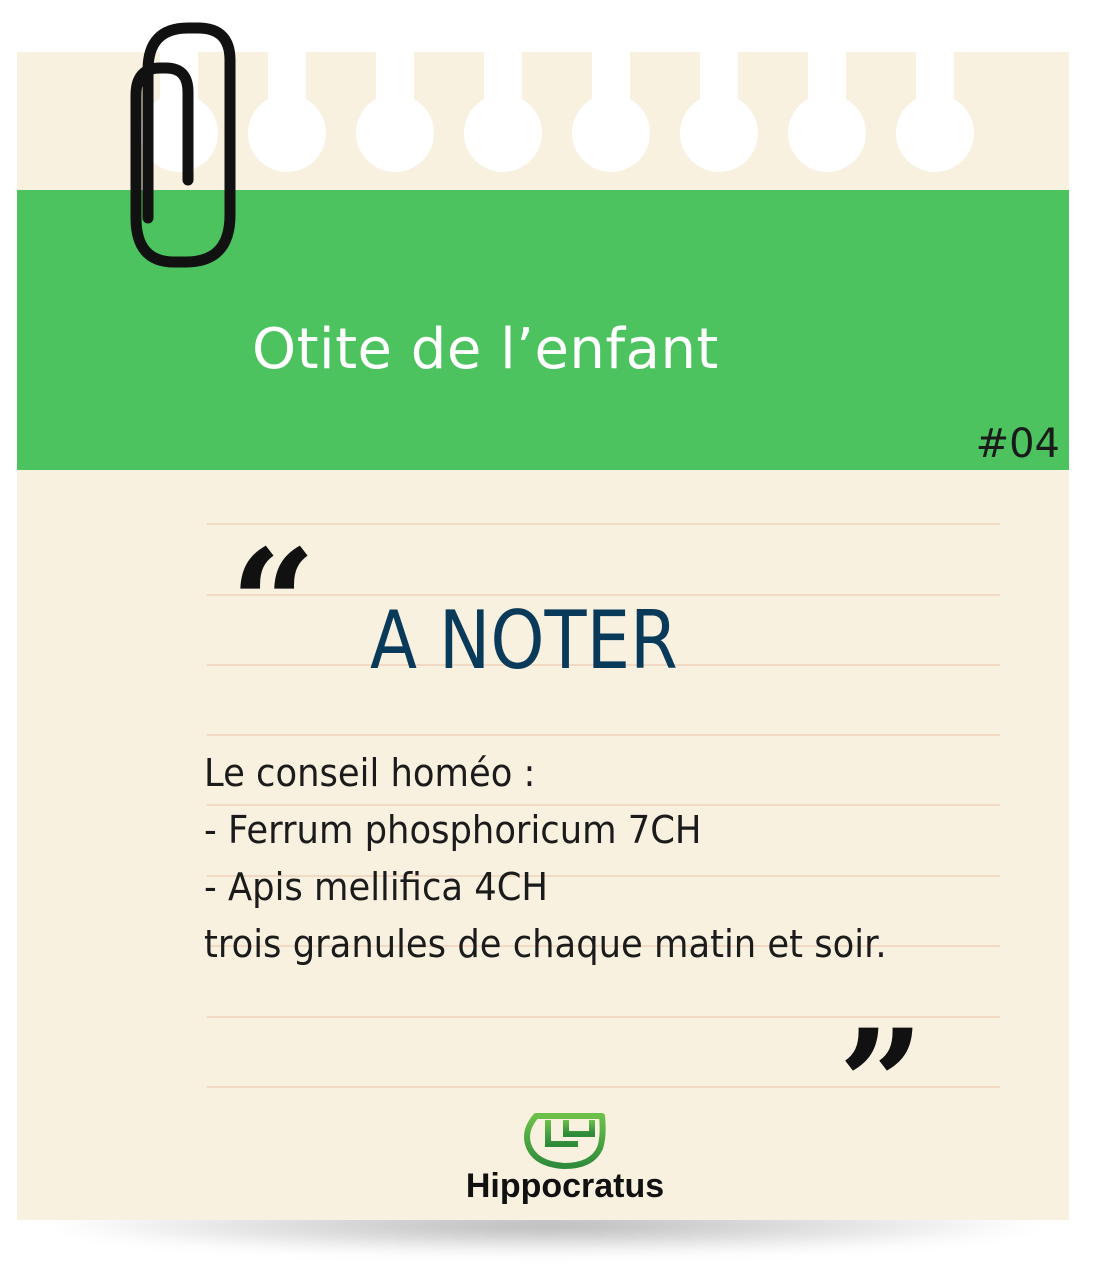 The image size is (1093, 1276). What do you see at coordinates (565, 1141) in the screenshot?
I see `leaf-logo-icon` at bounding box center [565, 1141].